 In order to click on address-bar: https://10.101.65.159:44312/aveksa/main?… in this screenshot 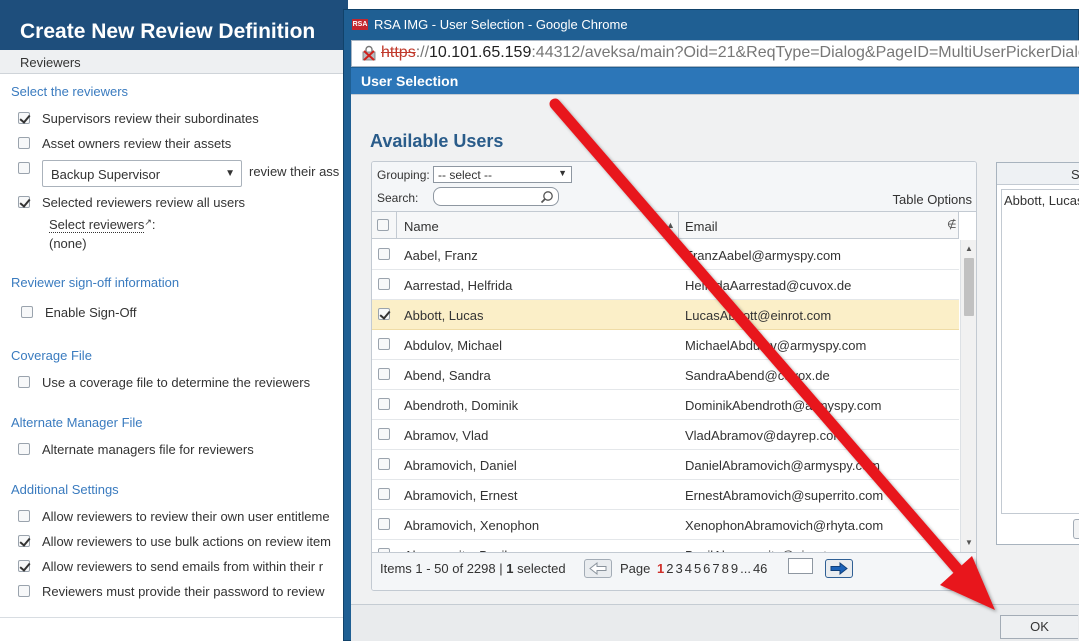, I will do `click(715, 53)`.